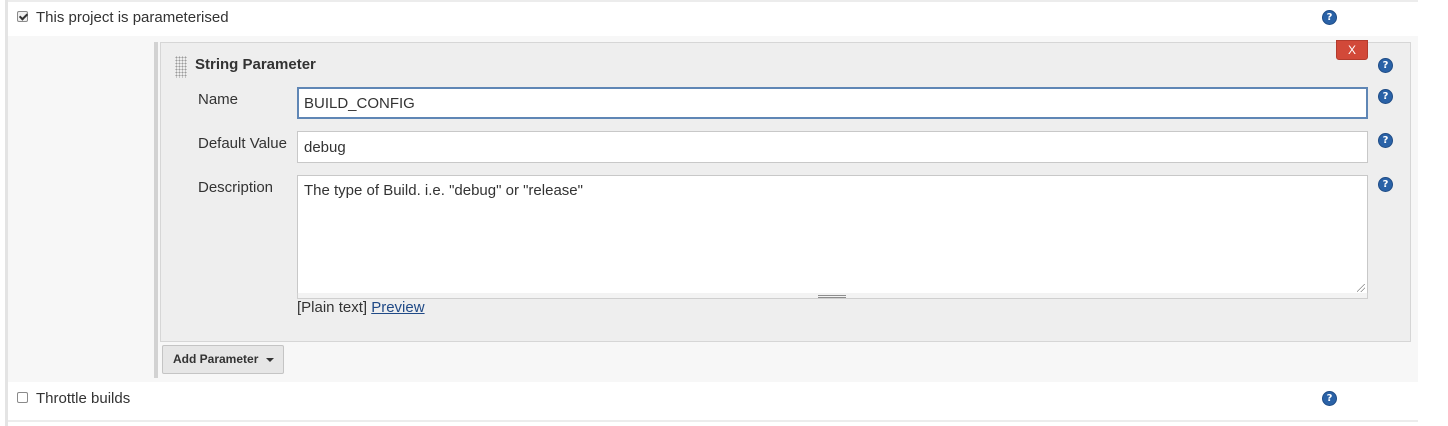 The width and height of the screenshot is (1448, 426). I want to click on add-parameter-label: Add Parameter, so click(216, 359).